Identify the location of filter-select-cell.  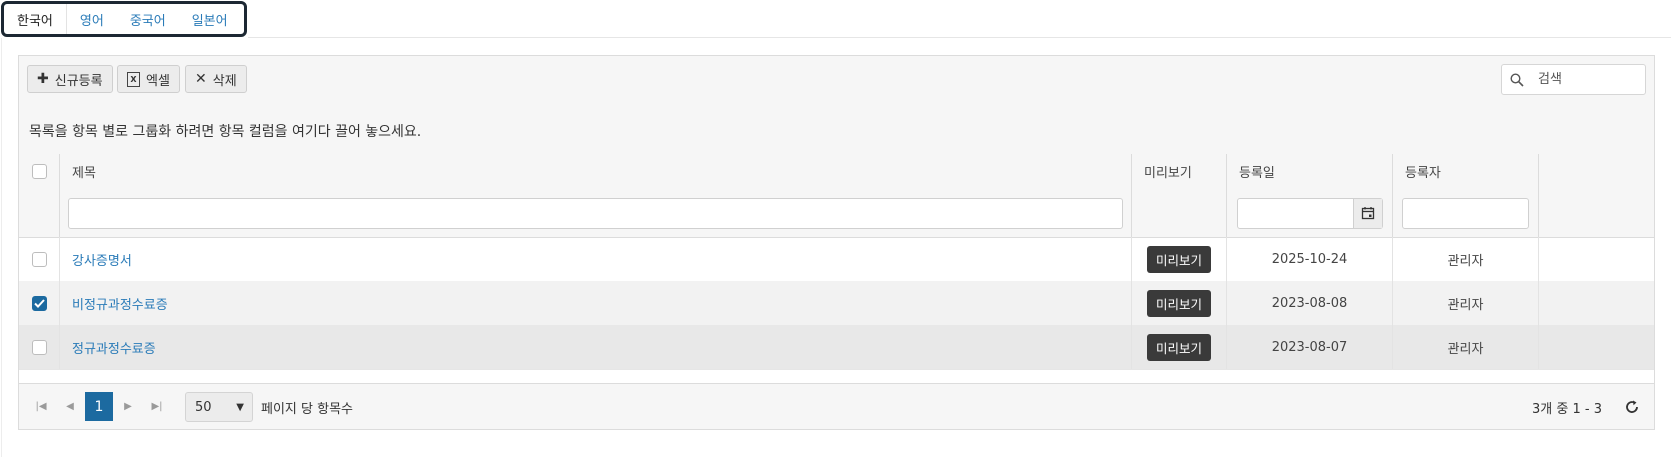
(39, 213).